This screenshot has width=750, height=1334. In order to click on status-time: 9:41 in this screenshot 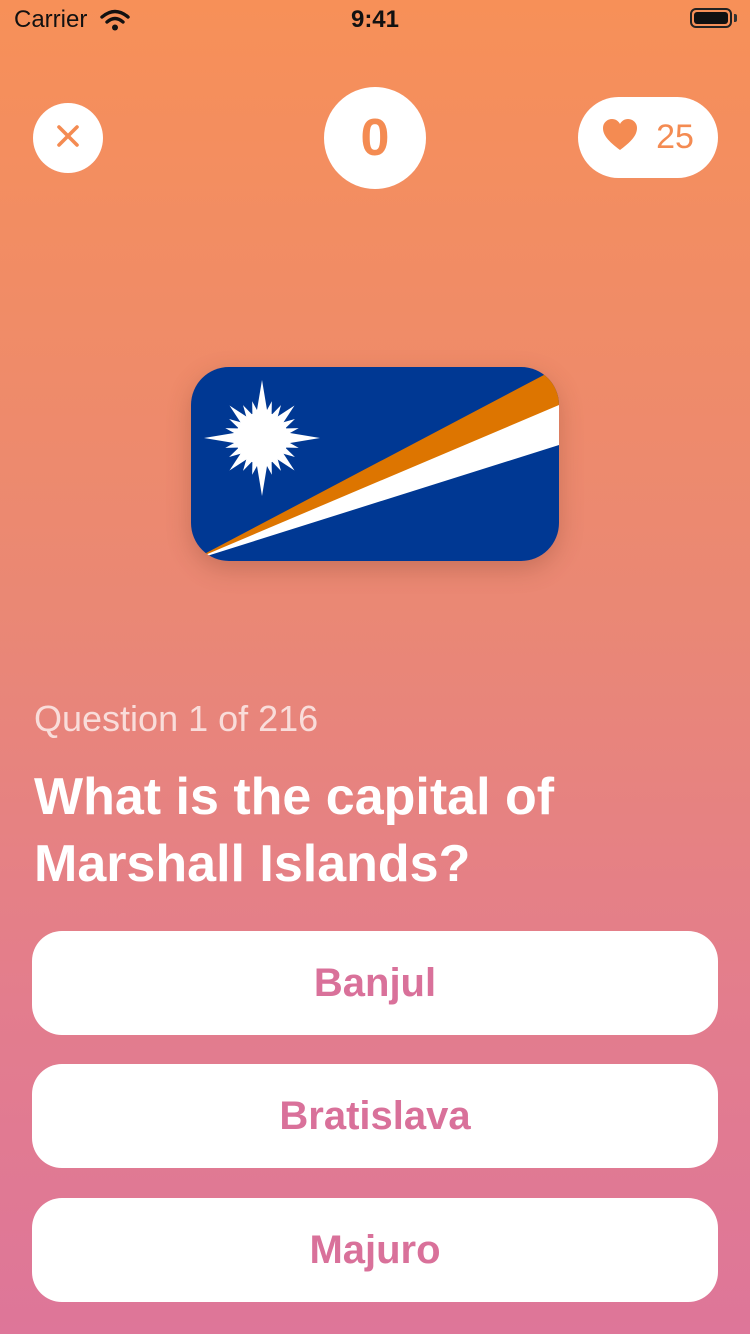, I will do `click(375, 19)`.